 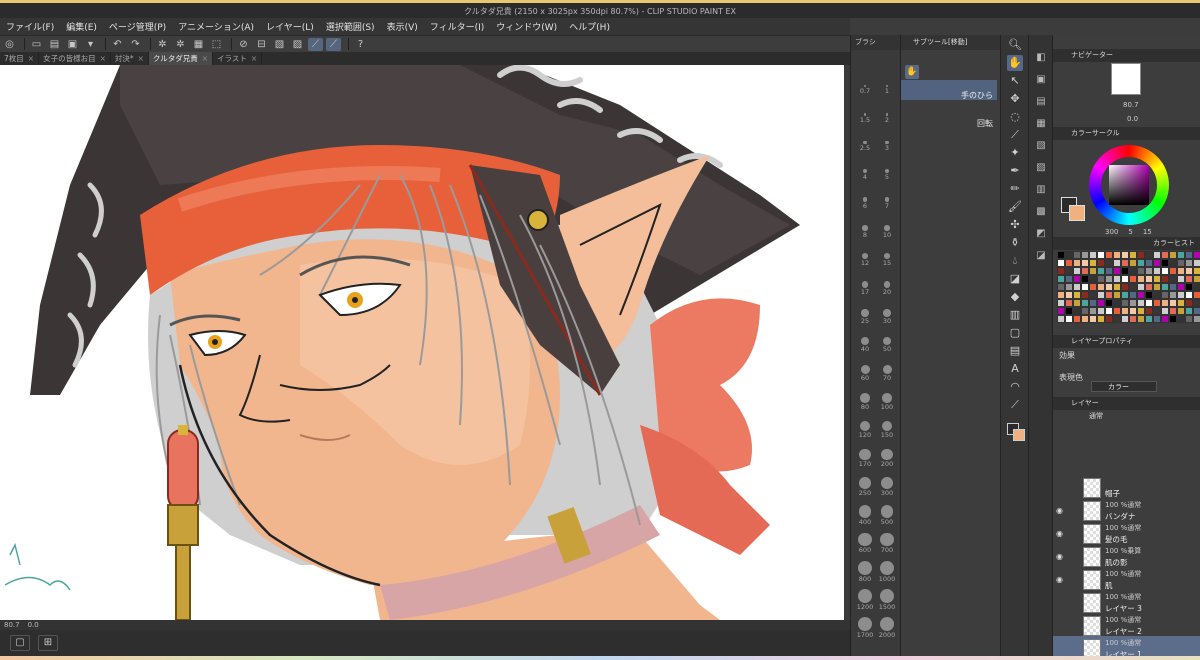 What do you see at coordinates (1015, 297) in the screenshot?
I see `fill-tool-icon: ◆` at bounding box center [1015, 297].